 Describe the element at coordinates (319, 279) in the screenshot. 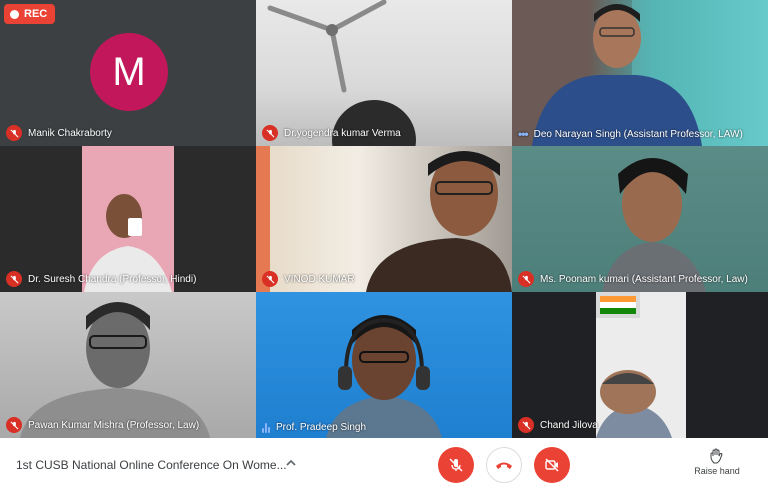

I see `participant-name: VINOD KUMAR` at that location.